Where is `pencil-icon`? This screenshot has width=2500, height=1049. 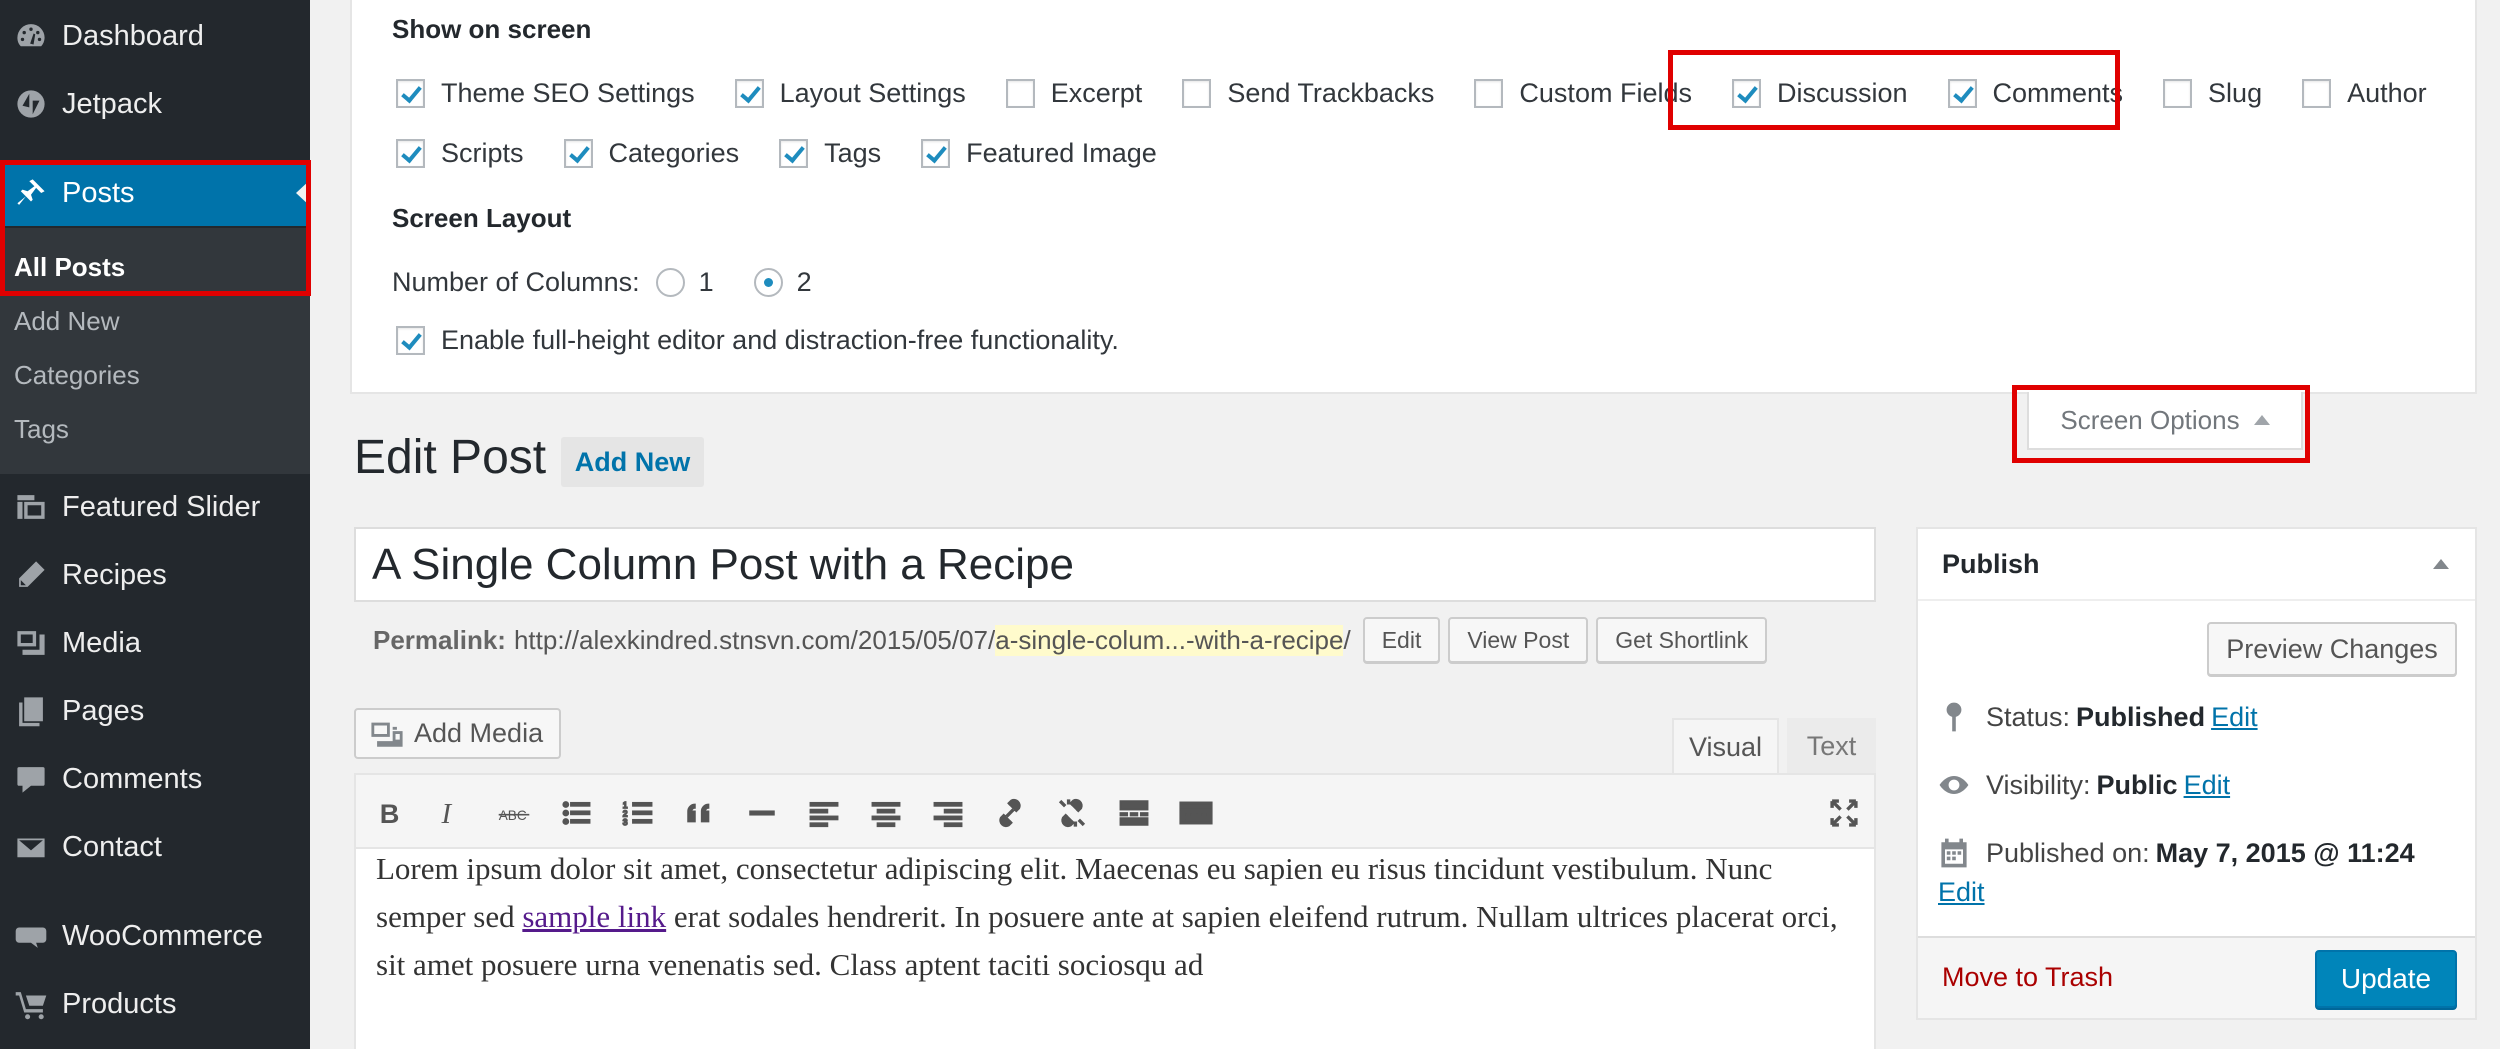 pencil-icon is located at coordinates (31, 575).